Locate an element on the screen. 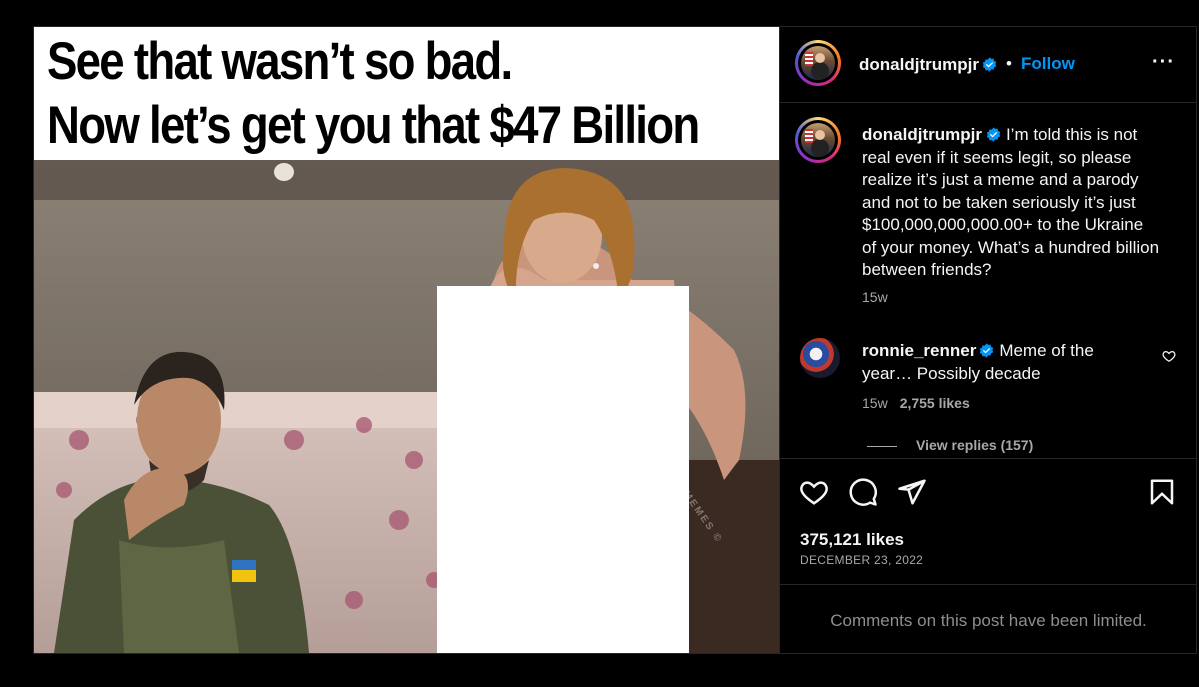 This screenshot has width=1199, height=687. post-actions: 375,121 likes DECEMBER 23, 2022 is located at coordinates (988, 521).